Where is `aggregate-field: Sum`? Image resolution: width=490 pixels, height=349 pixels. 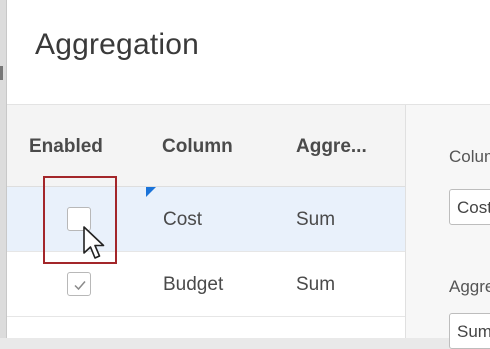
aggregate-field: Sum is located at coordinates (469, 331).